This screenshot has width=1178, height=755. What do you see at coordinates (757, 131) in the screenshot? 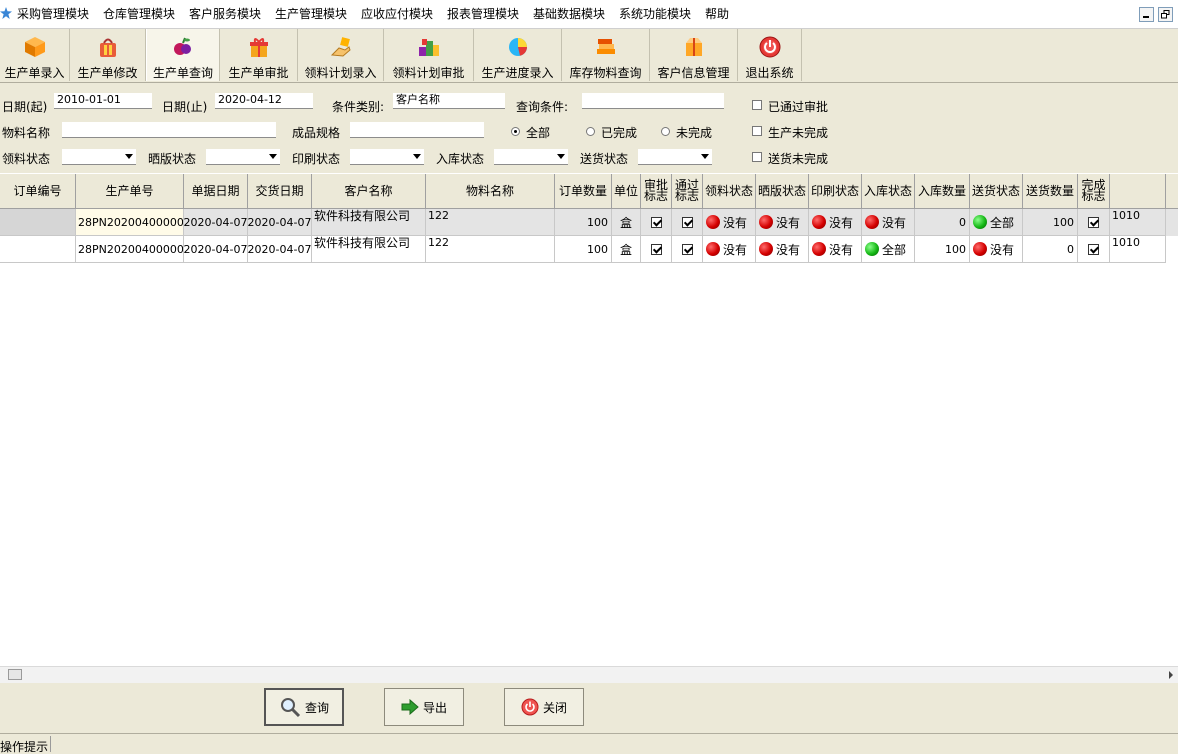
I see `production-undone-checkbox` at bounding box center [757, 131].